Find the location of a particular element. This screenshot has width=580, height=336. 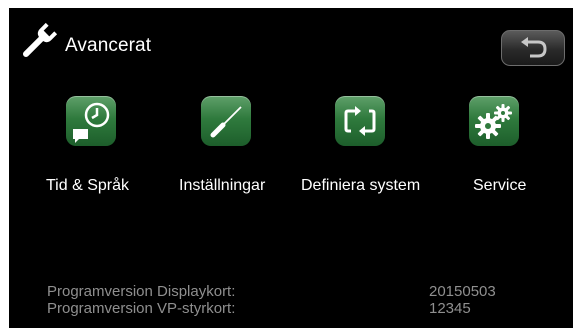

definiera-system-label: Definiera system is located at coordinates (361, 185).